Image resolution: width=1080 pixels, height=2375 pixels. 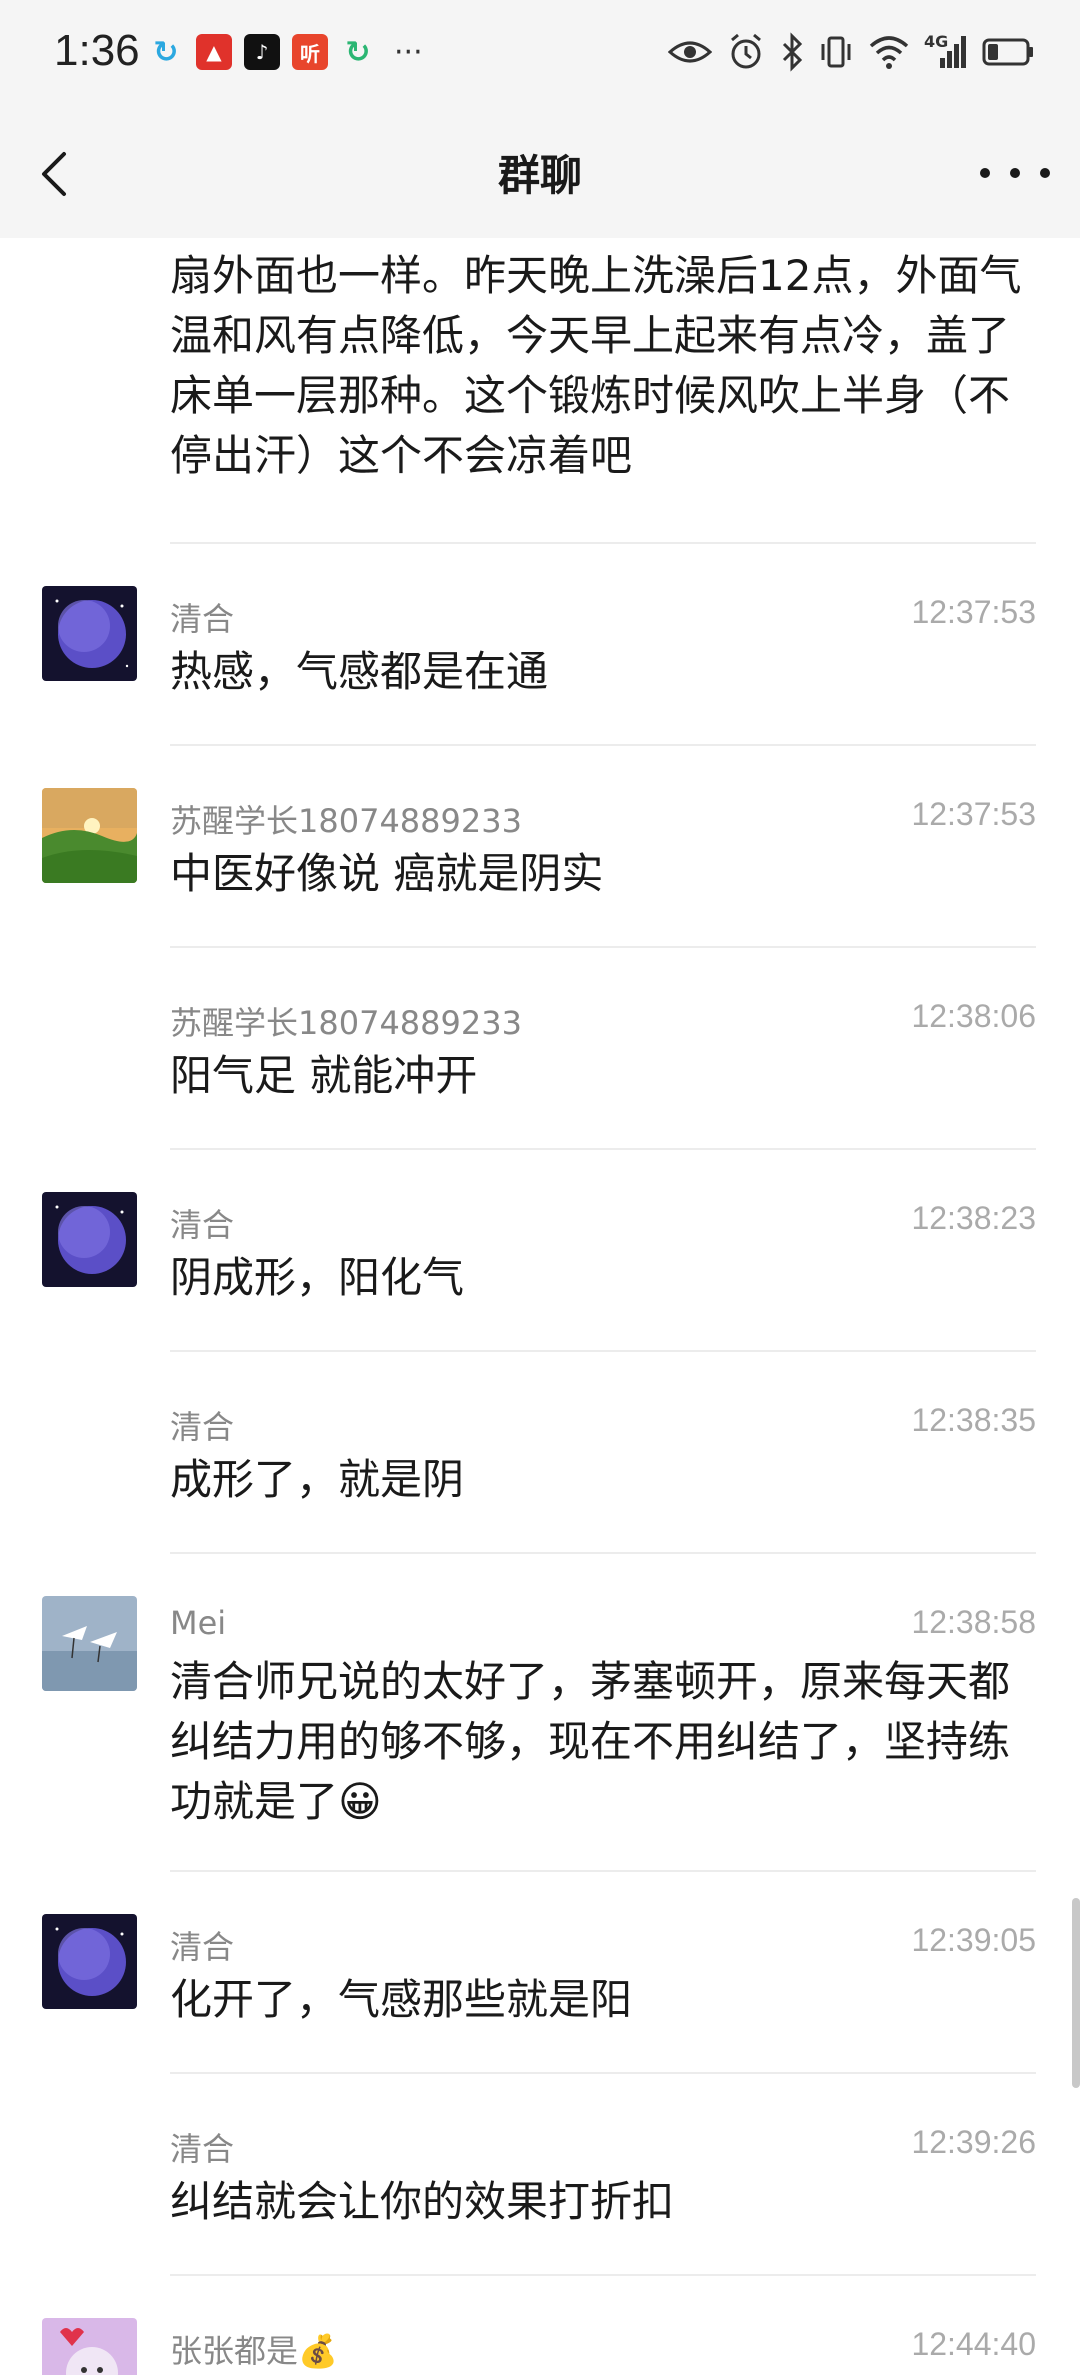 What do you see at coordinates (973, 2142) in the screenshot?
I see `message-time: 12:39:26` at bounding box center [973, 2142].